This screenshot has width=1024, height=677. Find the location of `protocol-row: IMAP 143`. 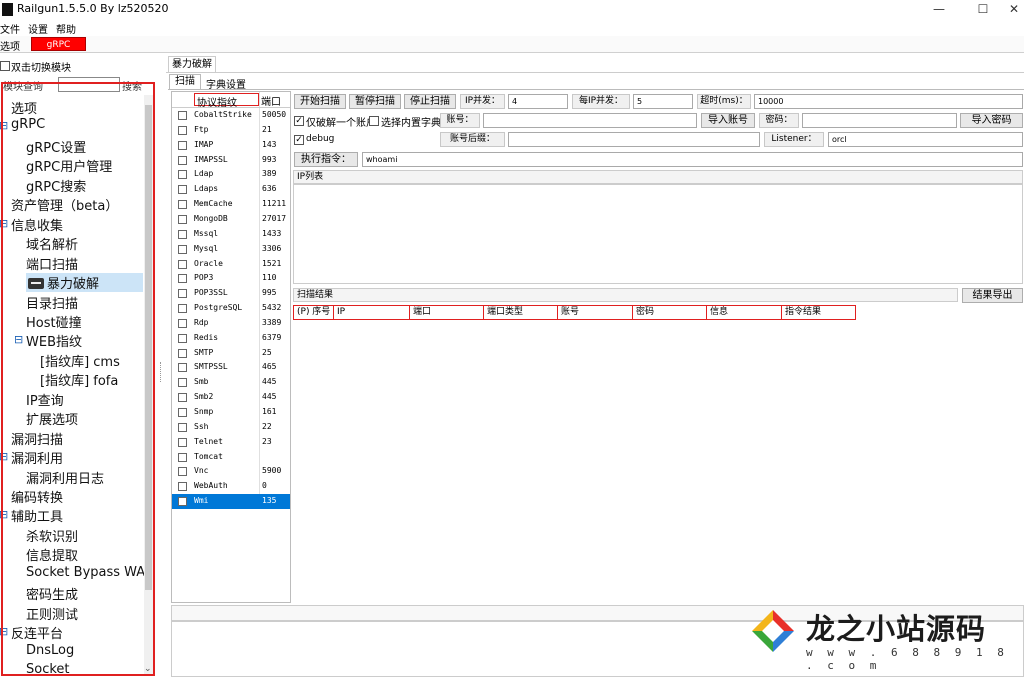

protocol-row: IMAP 143 is located at coordinates (231, 145).